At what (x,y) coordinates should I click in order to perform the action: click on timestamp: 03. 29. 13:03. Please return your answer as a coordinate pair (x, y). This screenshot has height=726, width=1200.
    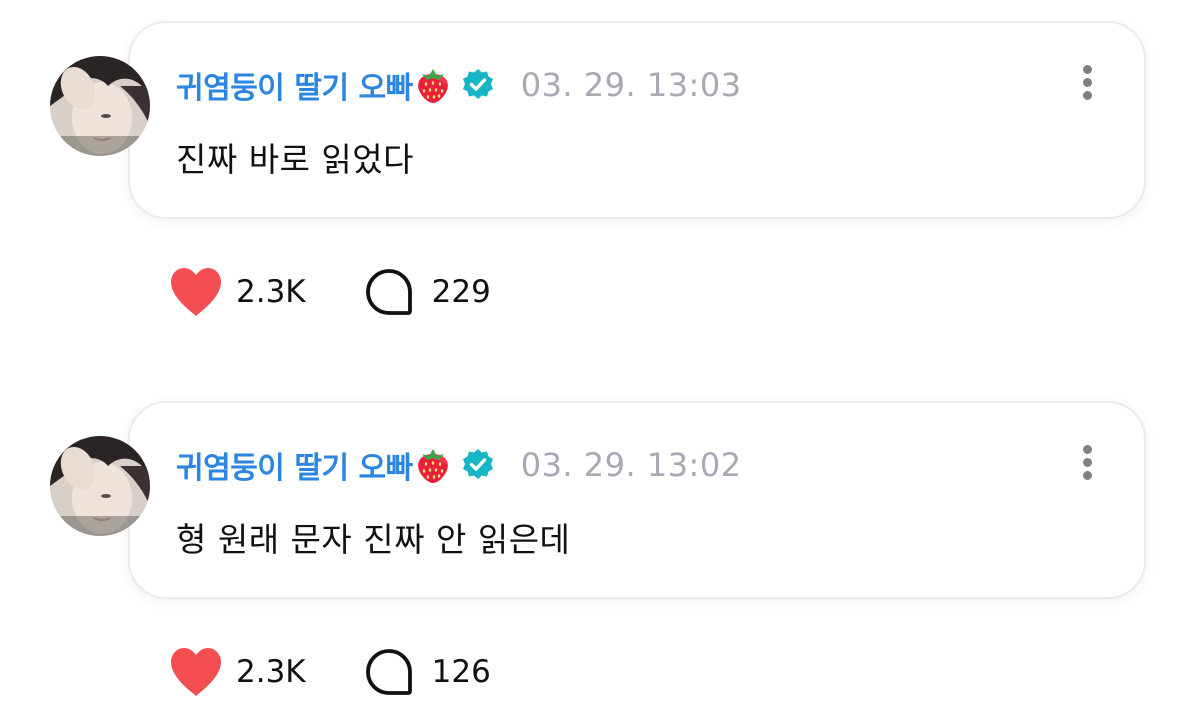
    Looking at the image, I should click on (631, 85).